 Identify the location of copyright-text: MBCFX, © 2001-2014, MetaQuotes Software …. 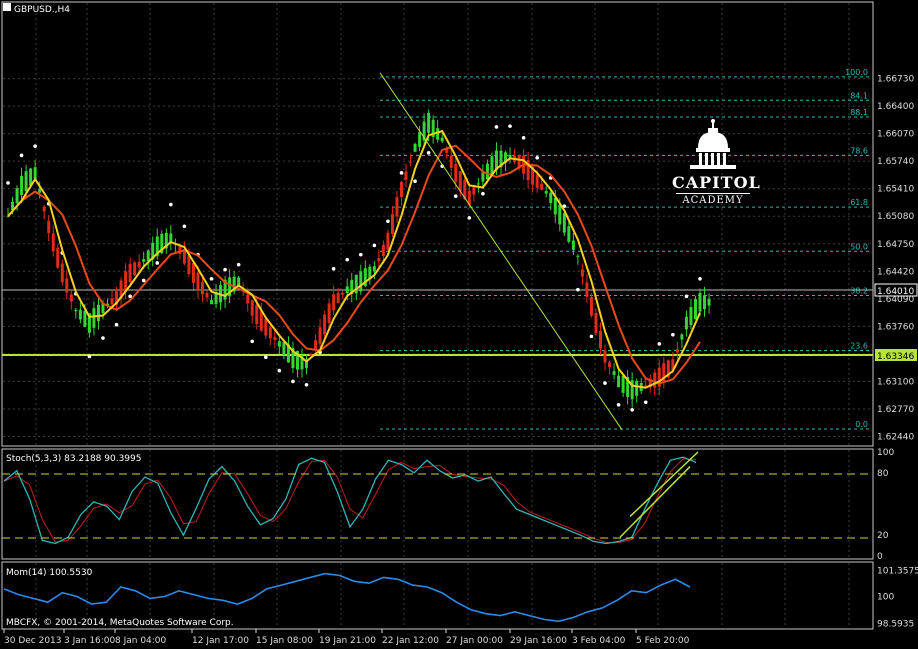
(120, 623).